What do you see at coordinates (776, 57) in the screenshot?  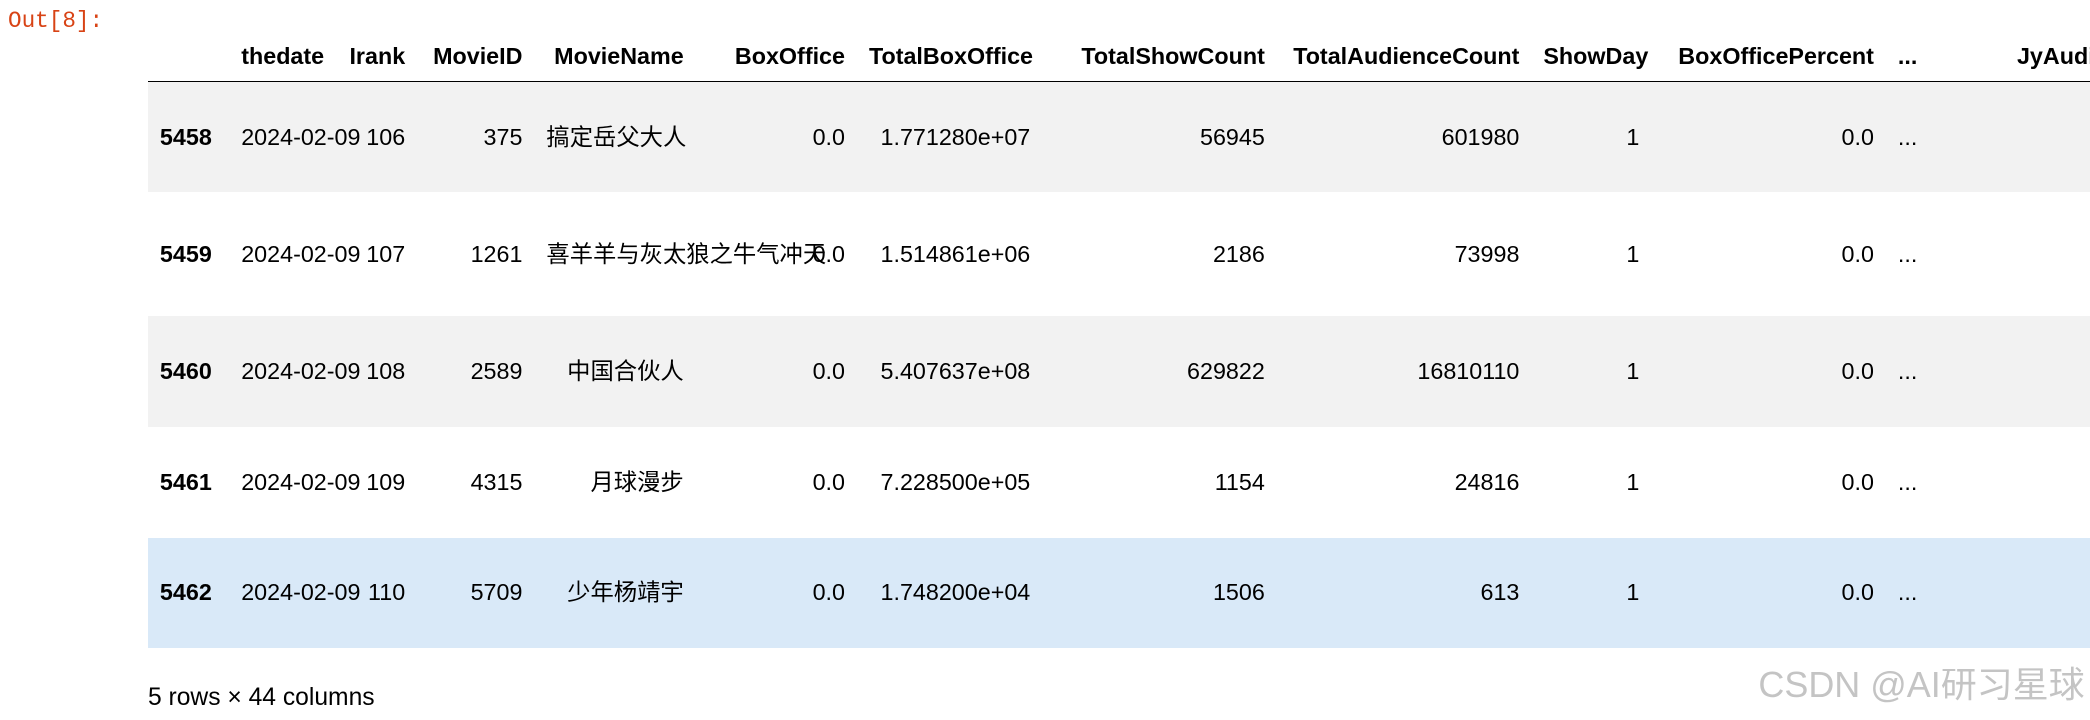 I see `column-header: BoxOffice` at bounding box center [776, 57].